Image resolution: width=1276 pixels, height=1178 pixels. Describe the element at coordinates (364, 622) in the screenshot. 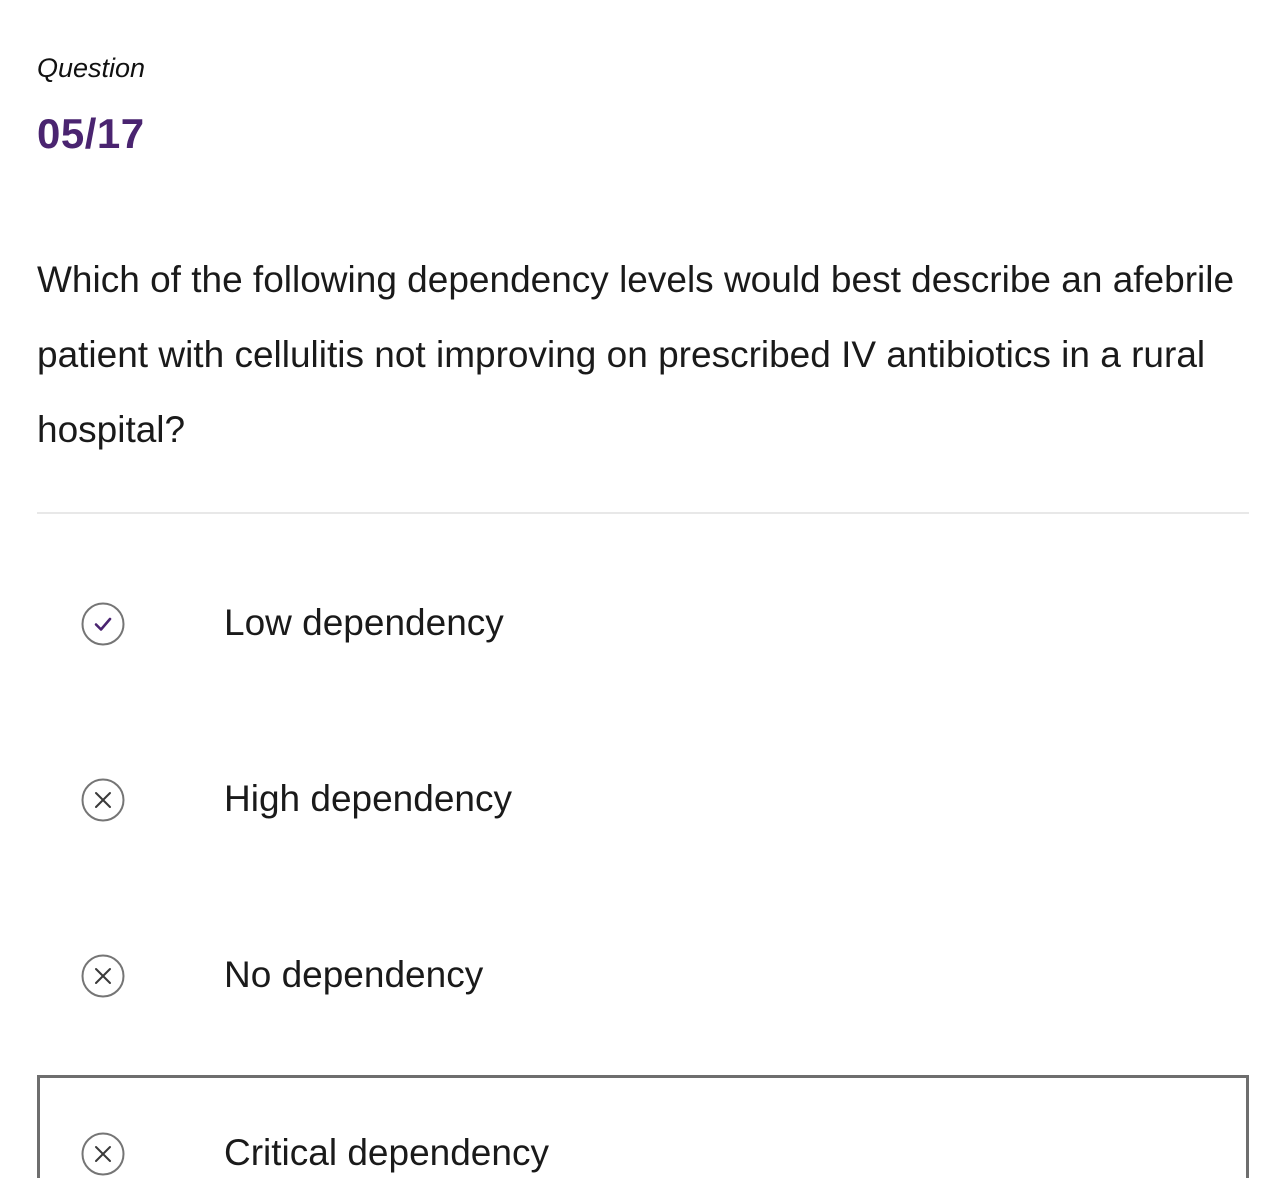

I see `answer-option-label: Low dependency` at that location.